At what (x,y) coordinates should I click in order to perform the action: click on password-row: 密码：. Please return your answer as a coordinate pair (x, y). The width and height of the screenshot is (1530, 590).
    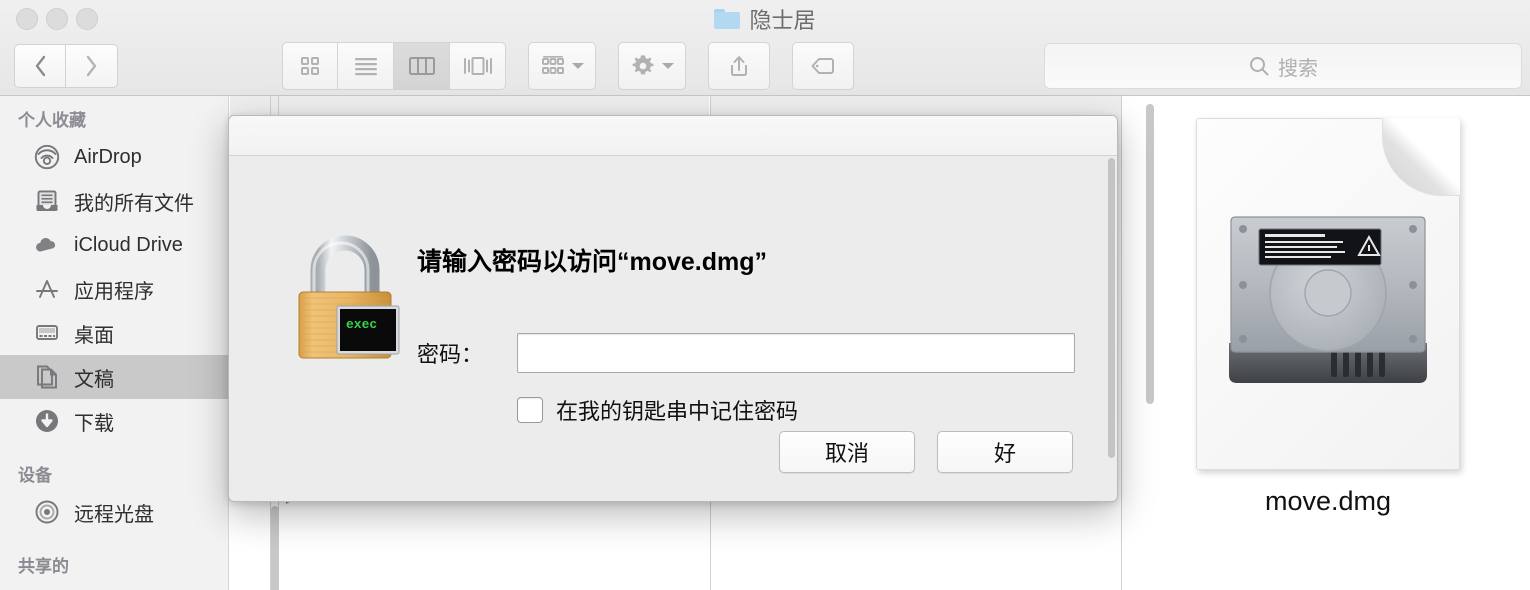
    Looking at the image, I should click on (746, 353).